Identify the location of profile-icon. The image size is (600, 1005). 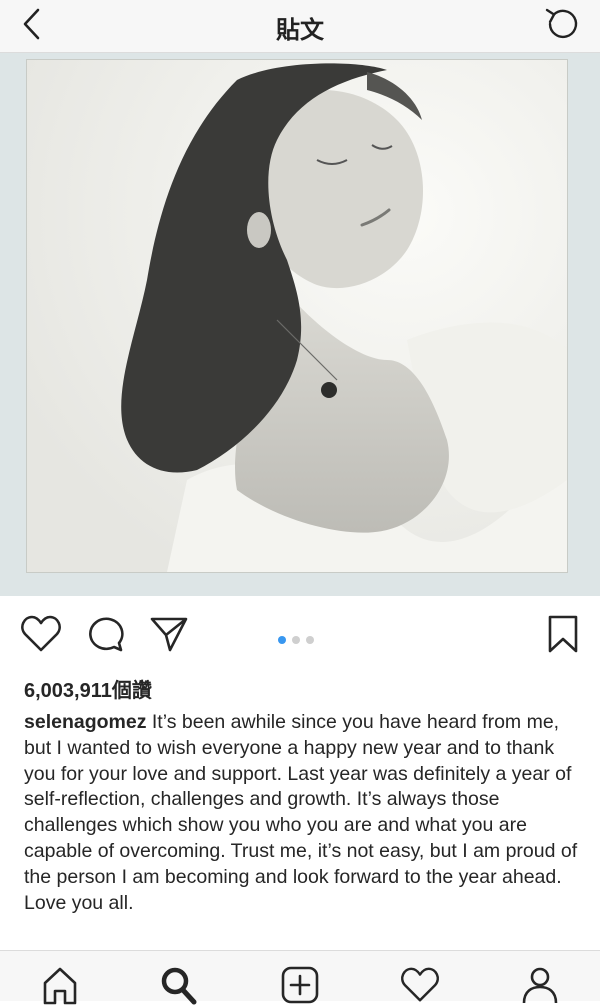
(540, 985).